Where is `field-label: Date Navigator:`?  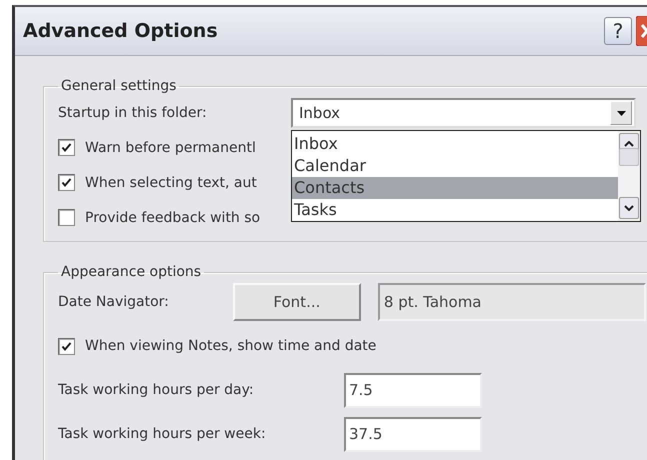
field-label: Date Navigator: is located at coordinates (113, 302).